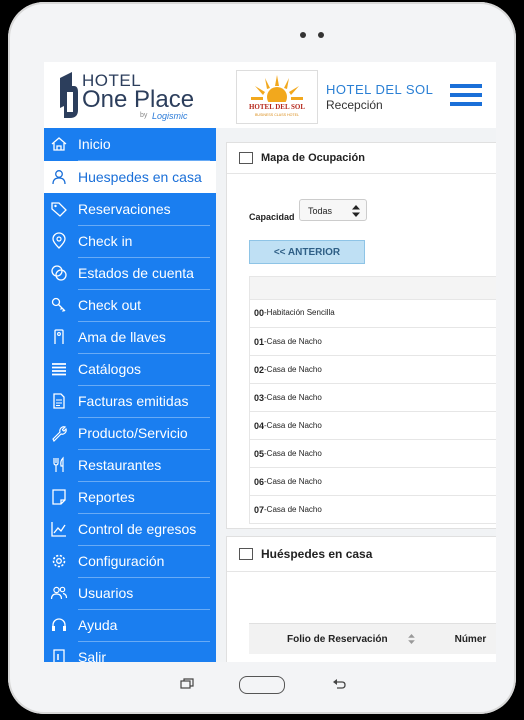 The height and width of the screenshot is (720, 524). Describe the element at coordinates (372, 288) in the screenshot. I see `occupancy-table-header` at that location.